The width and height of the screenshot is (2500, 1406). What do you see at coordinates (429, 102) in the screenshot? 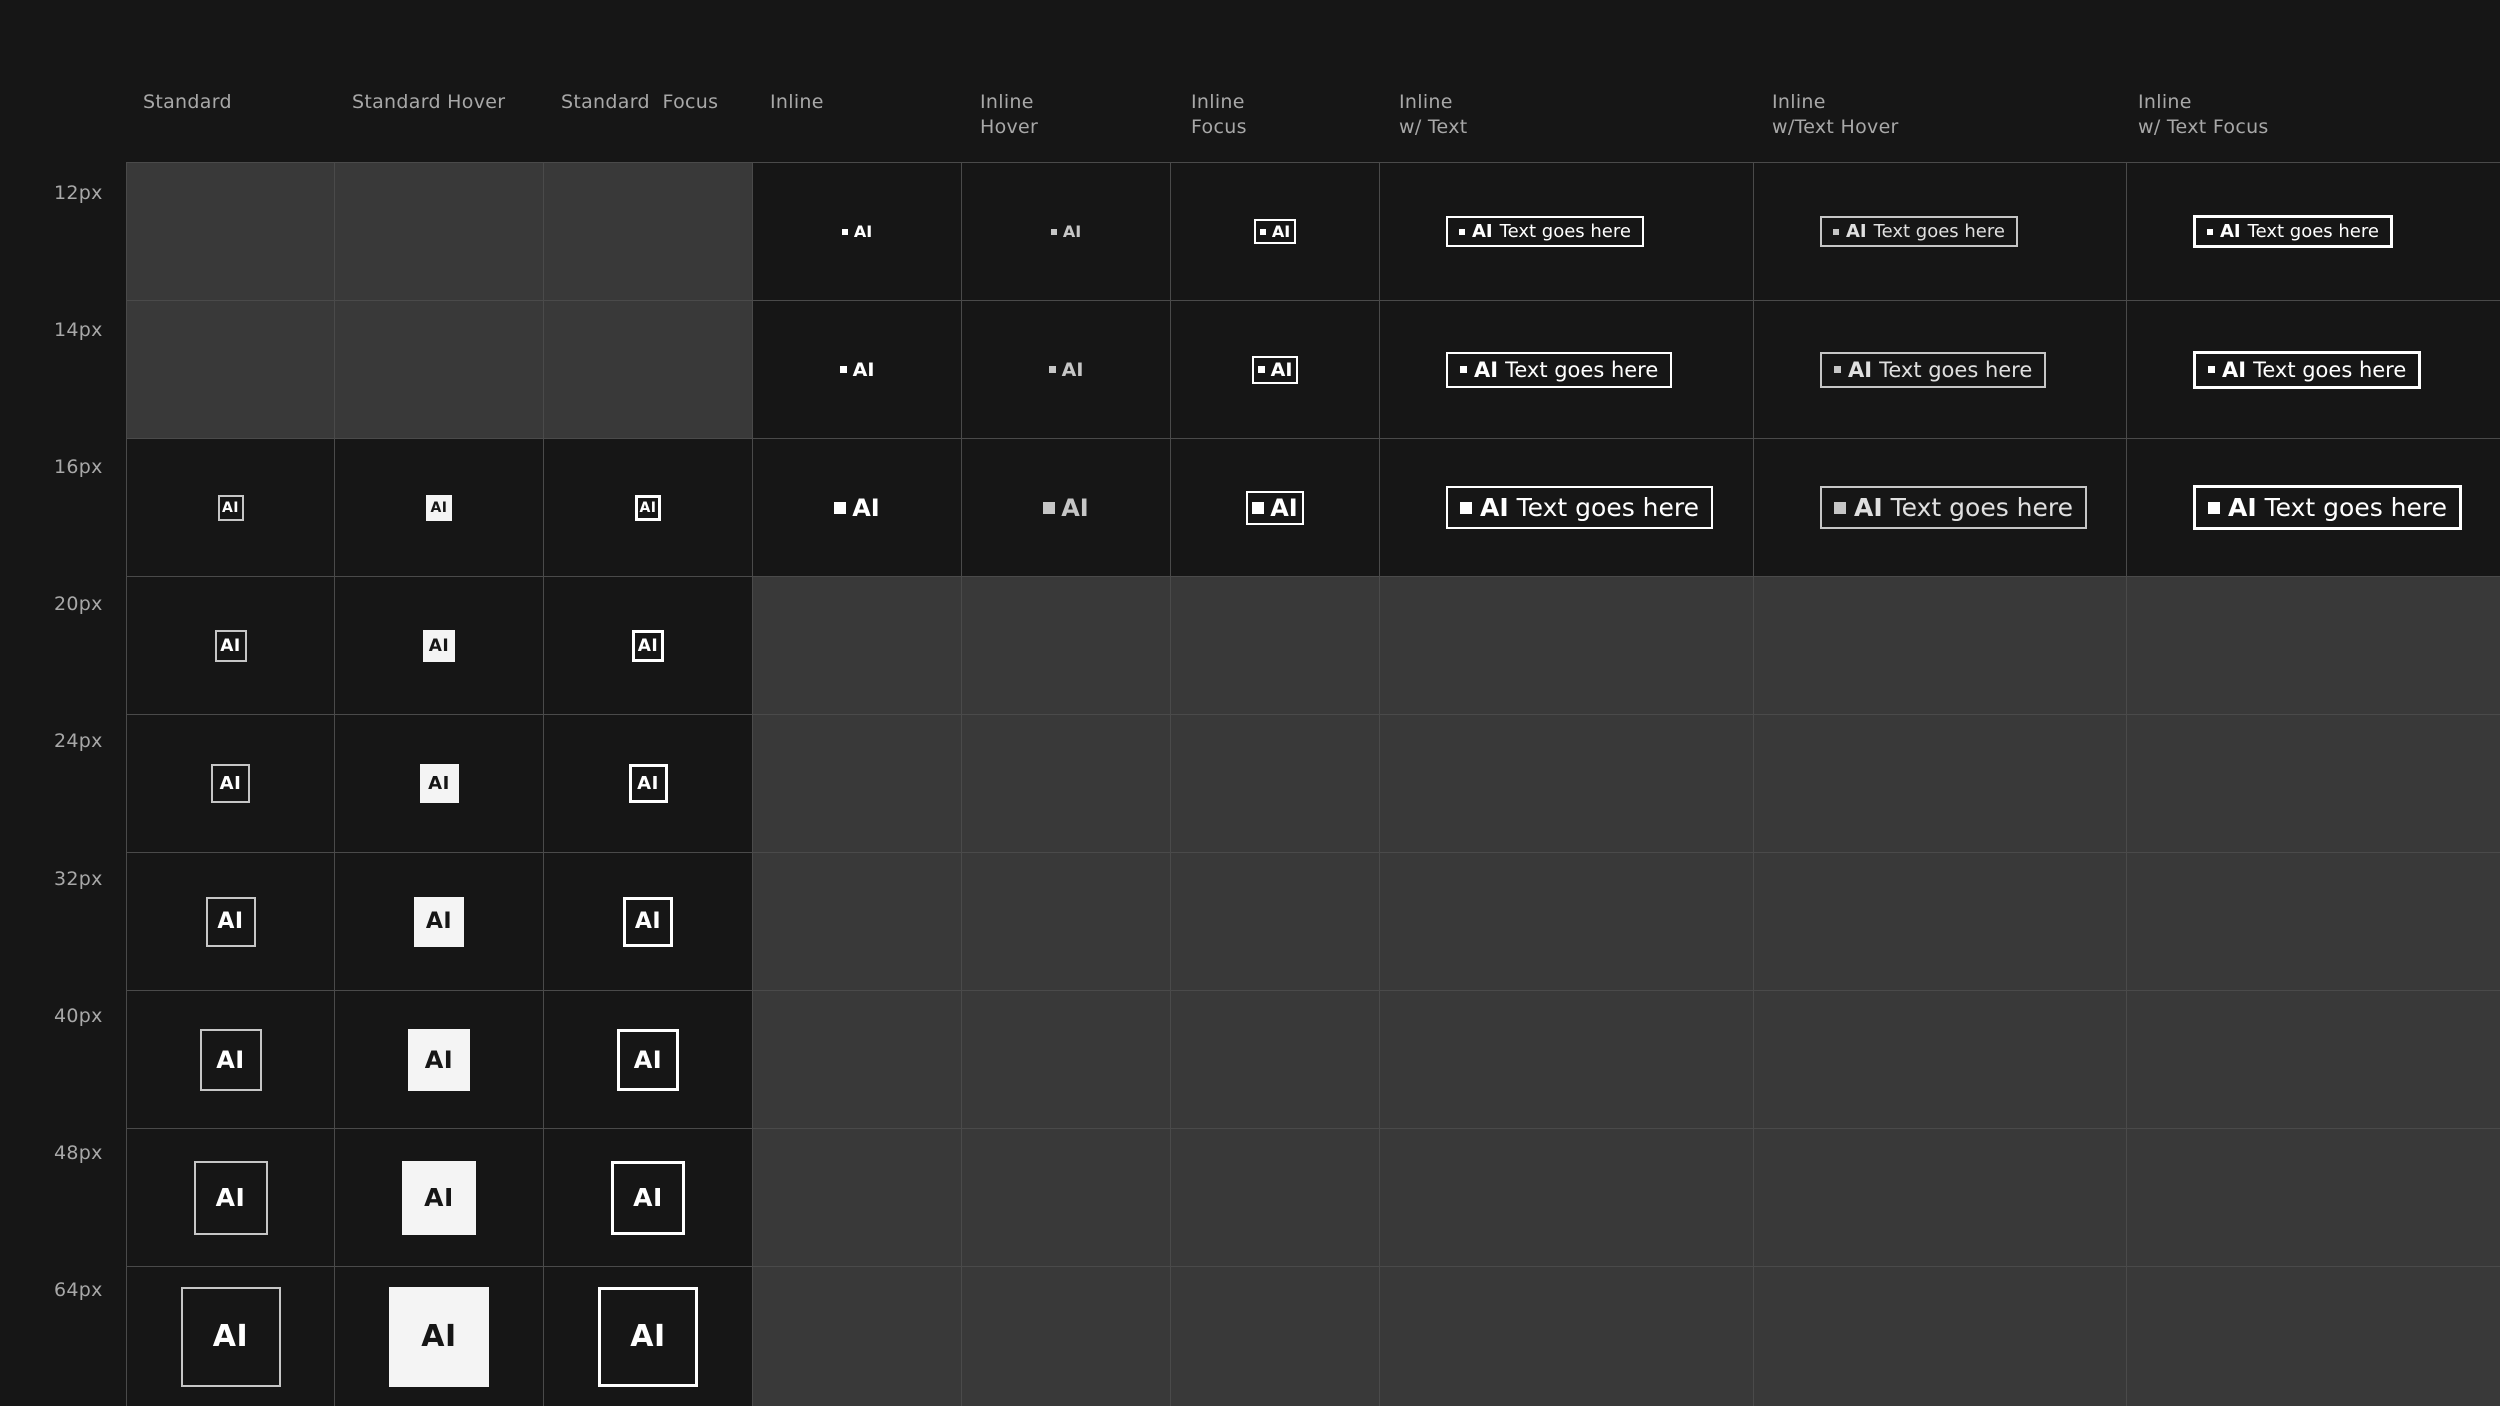
I see `column-header-standard-hover: Standard Hover` at bounding box center [429, 102].